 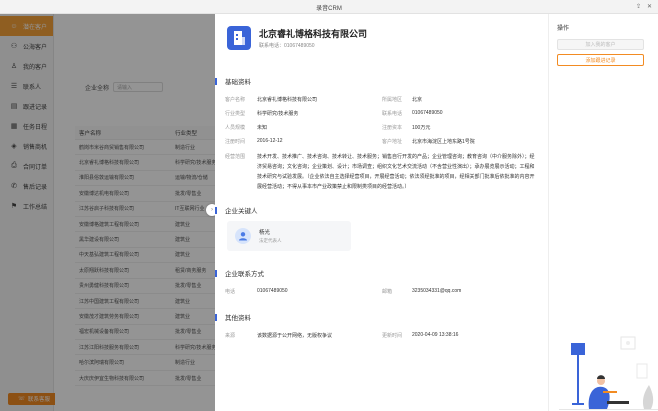 What do you see at coordinates (638, 6) in the screenshot?
I see `share-icon: ⇪` at bounding box center [638, 6].